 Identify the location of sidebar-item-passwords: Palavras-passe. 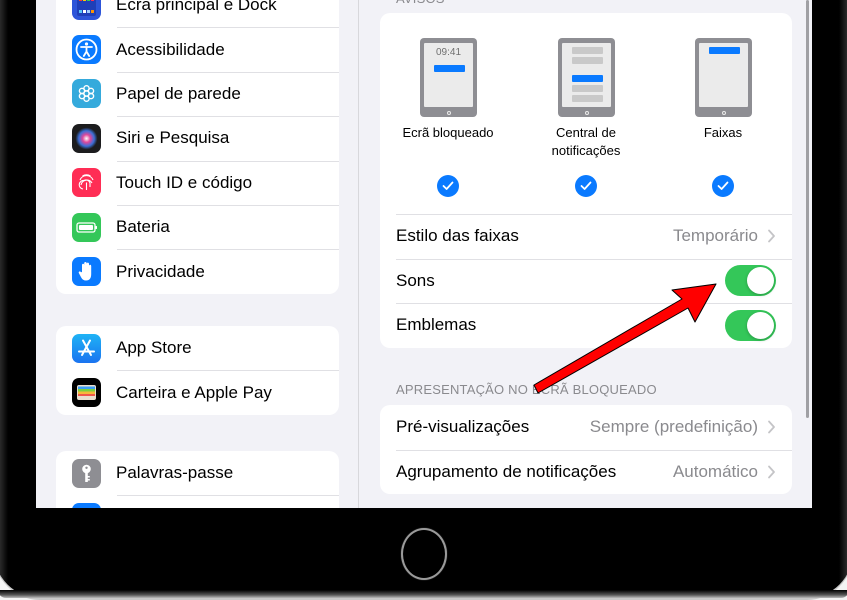
(197, 473).